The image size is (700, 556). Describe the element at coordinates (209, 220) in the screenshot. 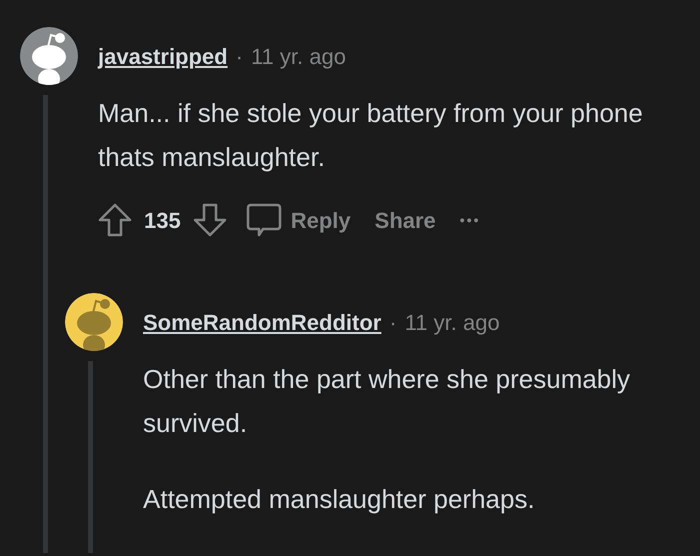

I see `downvote-icon` at that location.